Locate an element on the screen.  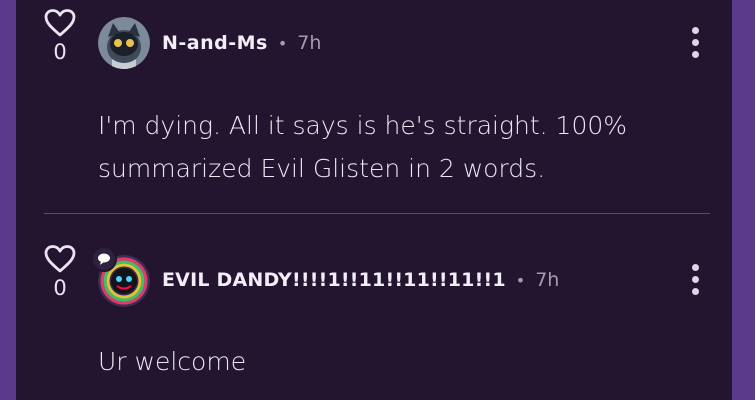
comment-text: Ur welcome is located at coordinates (172, 361).